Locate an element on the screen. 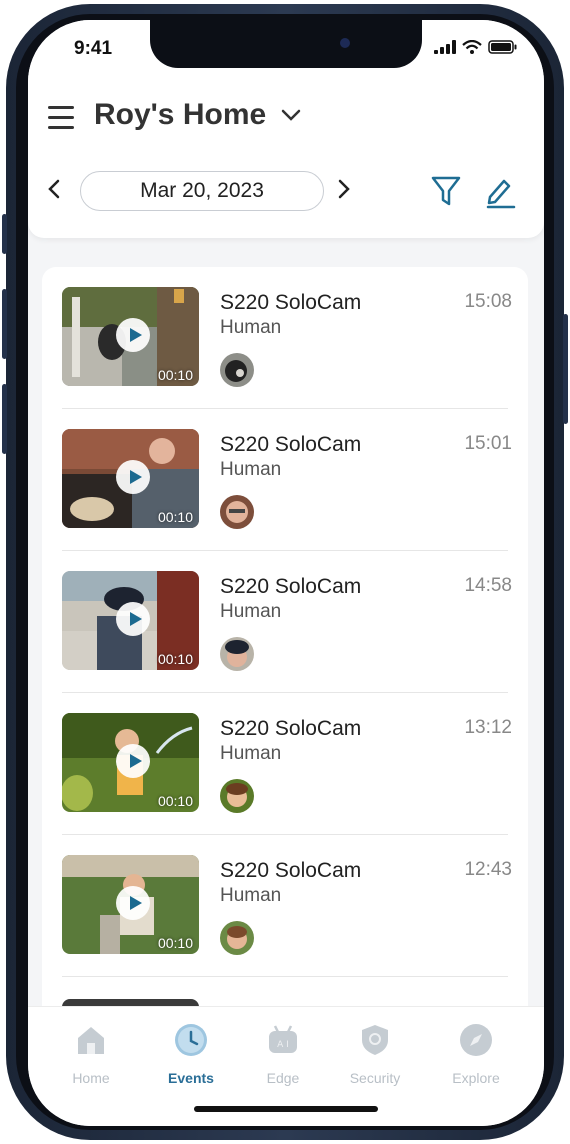 The image size is (570, 1144). tab-edge: A I Edge is located at coordinates (283, 1054).